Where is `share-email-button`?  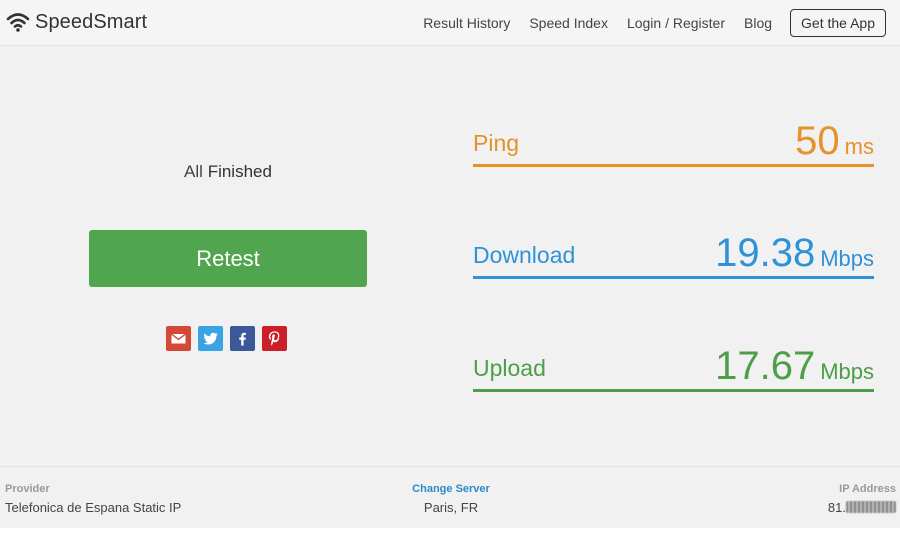
share-email-button is located at coordinates (178, 338).